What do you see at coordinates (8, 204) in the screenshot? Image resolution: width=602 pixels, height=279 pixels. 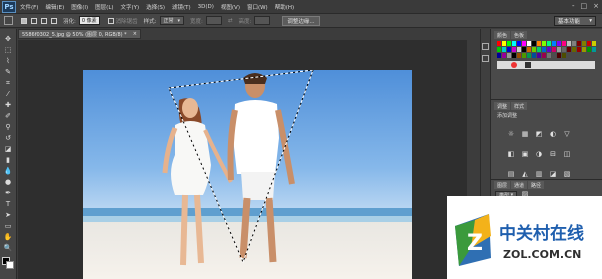 I see `type-tool-icon: T` at bounding box center [8, 204].